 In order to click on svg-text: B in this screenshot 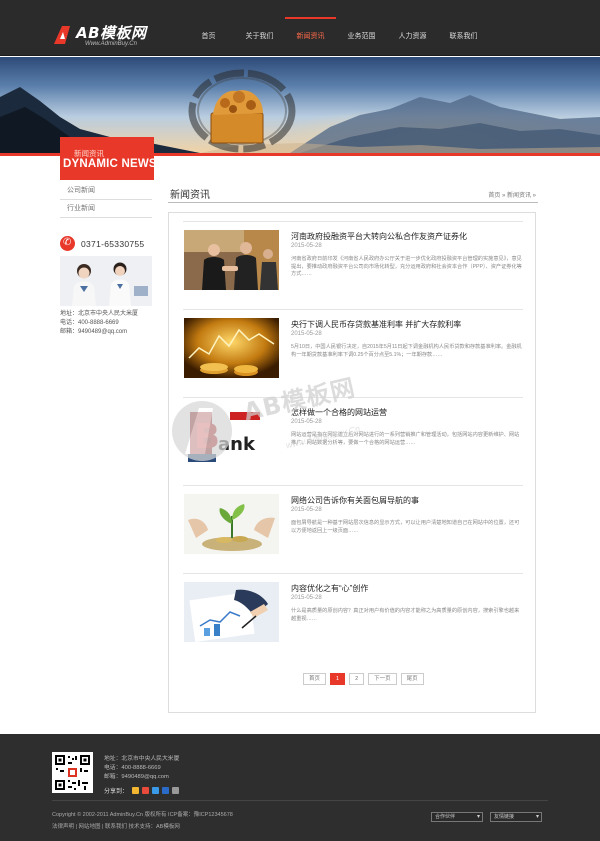, I will do `click(207, 437)`.